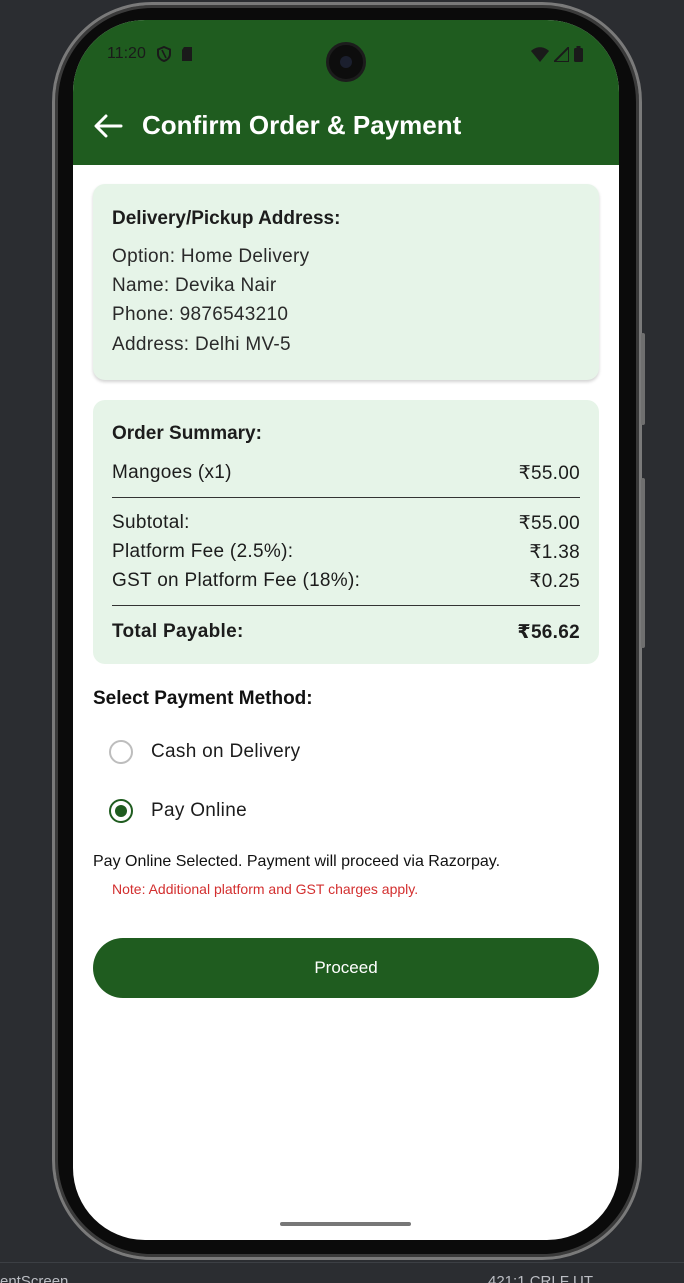  What do you see at coordinates (164, 54) in the screenshot?
I see `shield-icon` at bounding box center [164, 54].